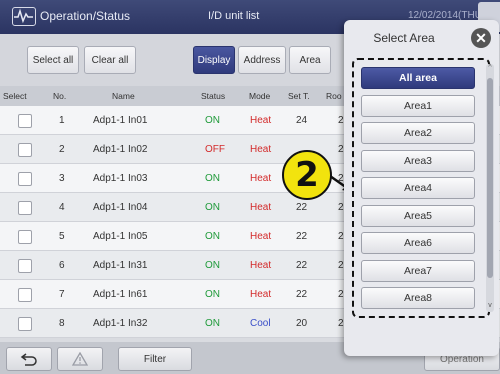  I want to click on address-button: Address, so click(262, 60).